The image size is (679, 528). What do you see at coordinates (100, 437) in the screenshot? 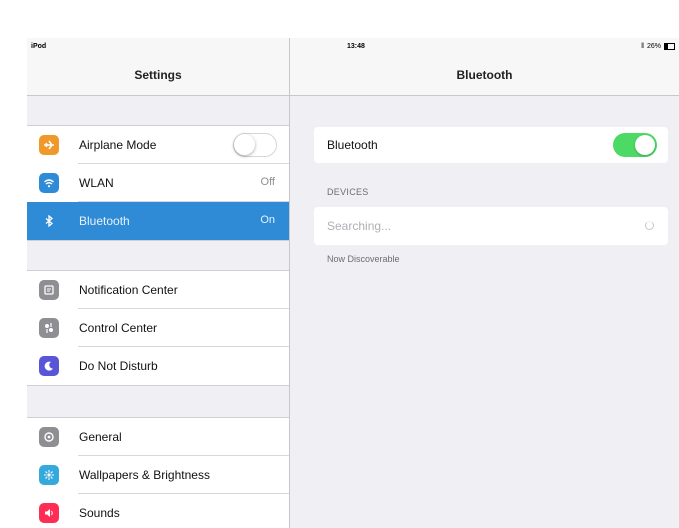
I see `settings-item-label: General` at bounding box center [100, 437].